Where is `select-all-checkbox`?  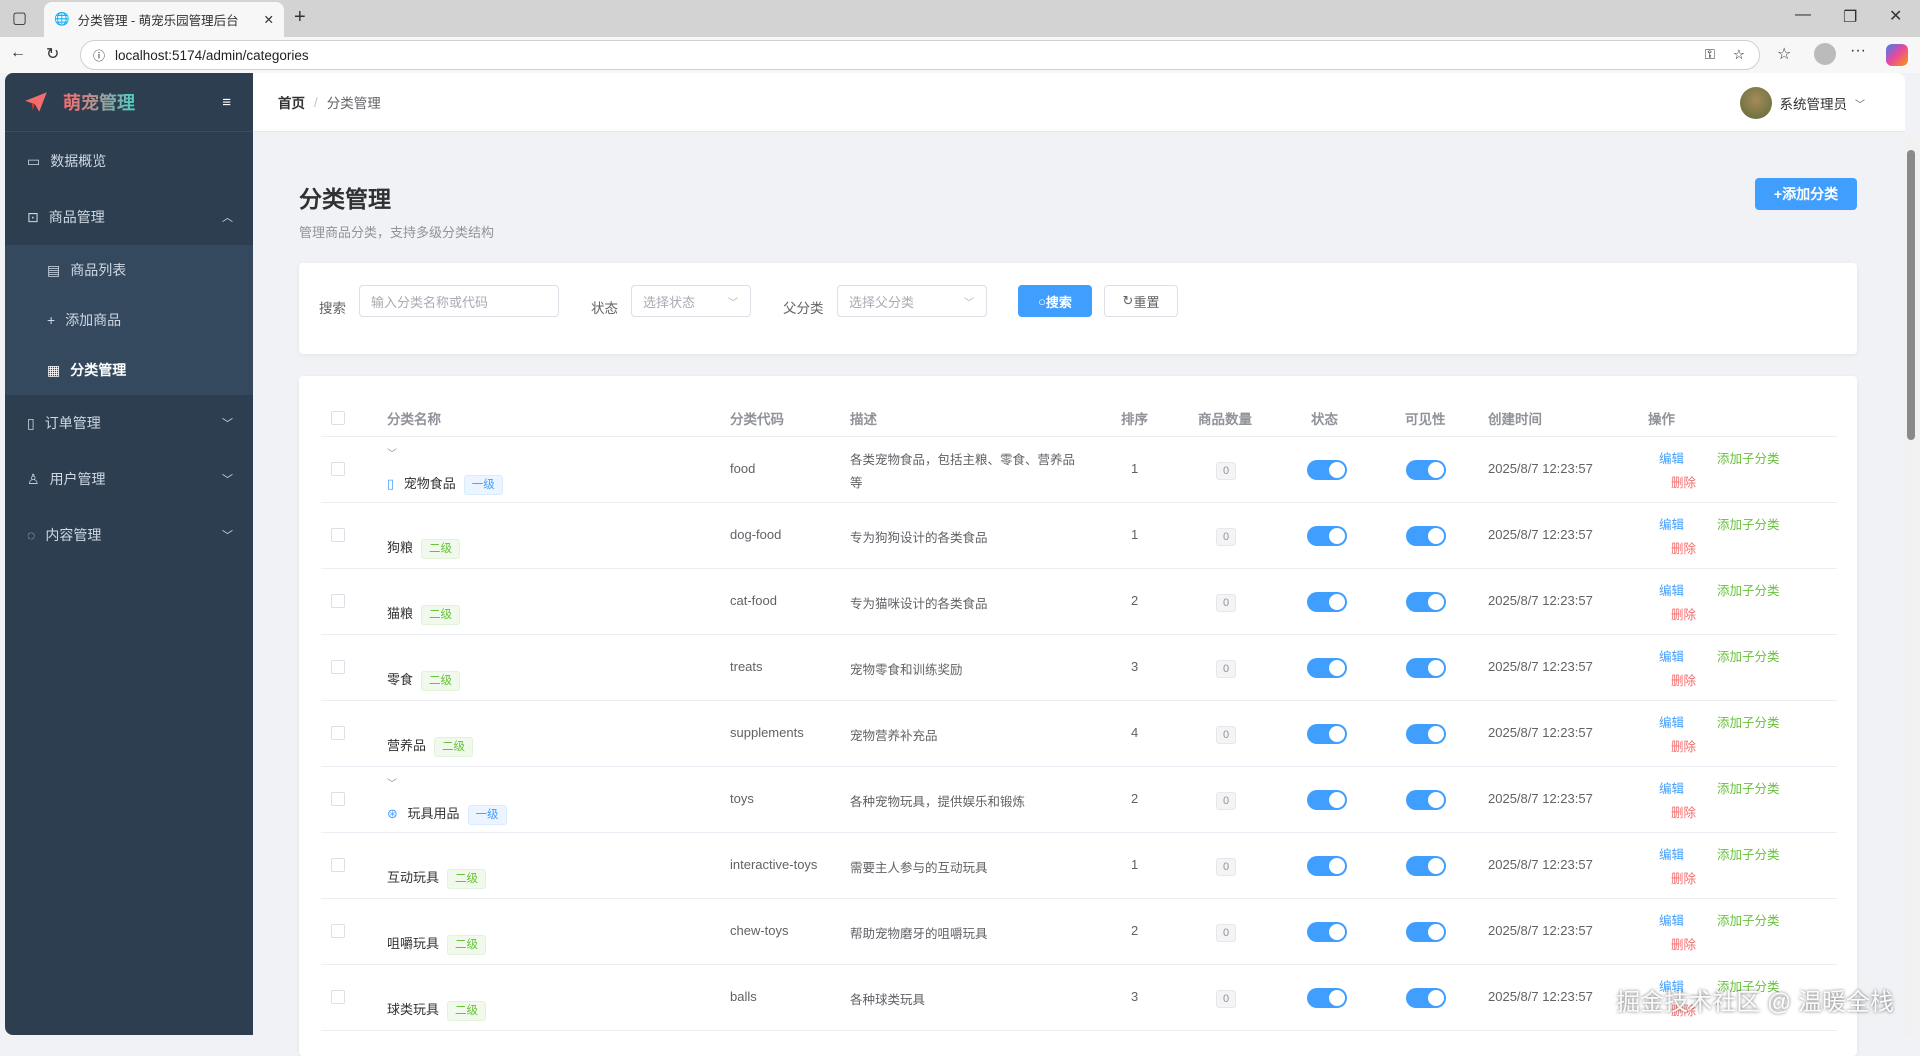
select-all-checkbox is located at coordinates (338, 418).